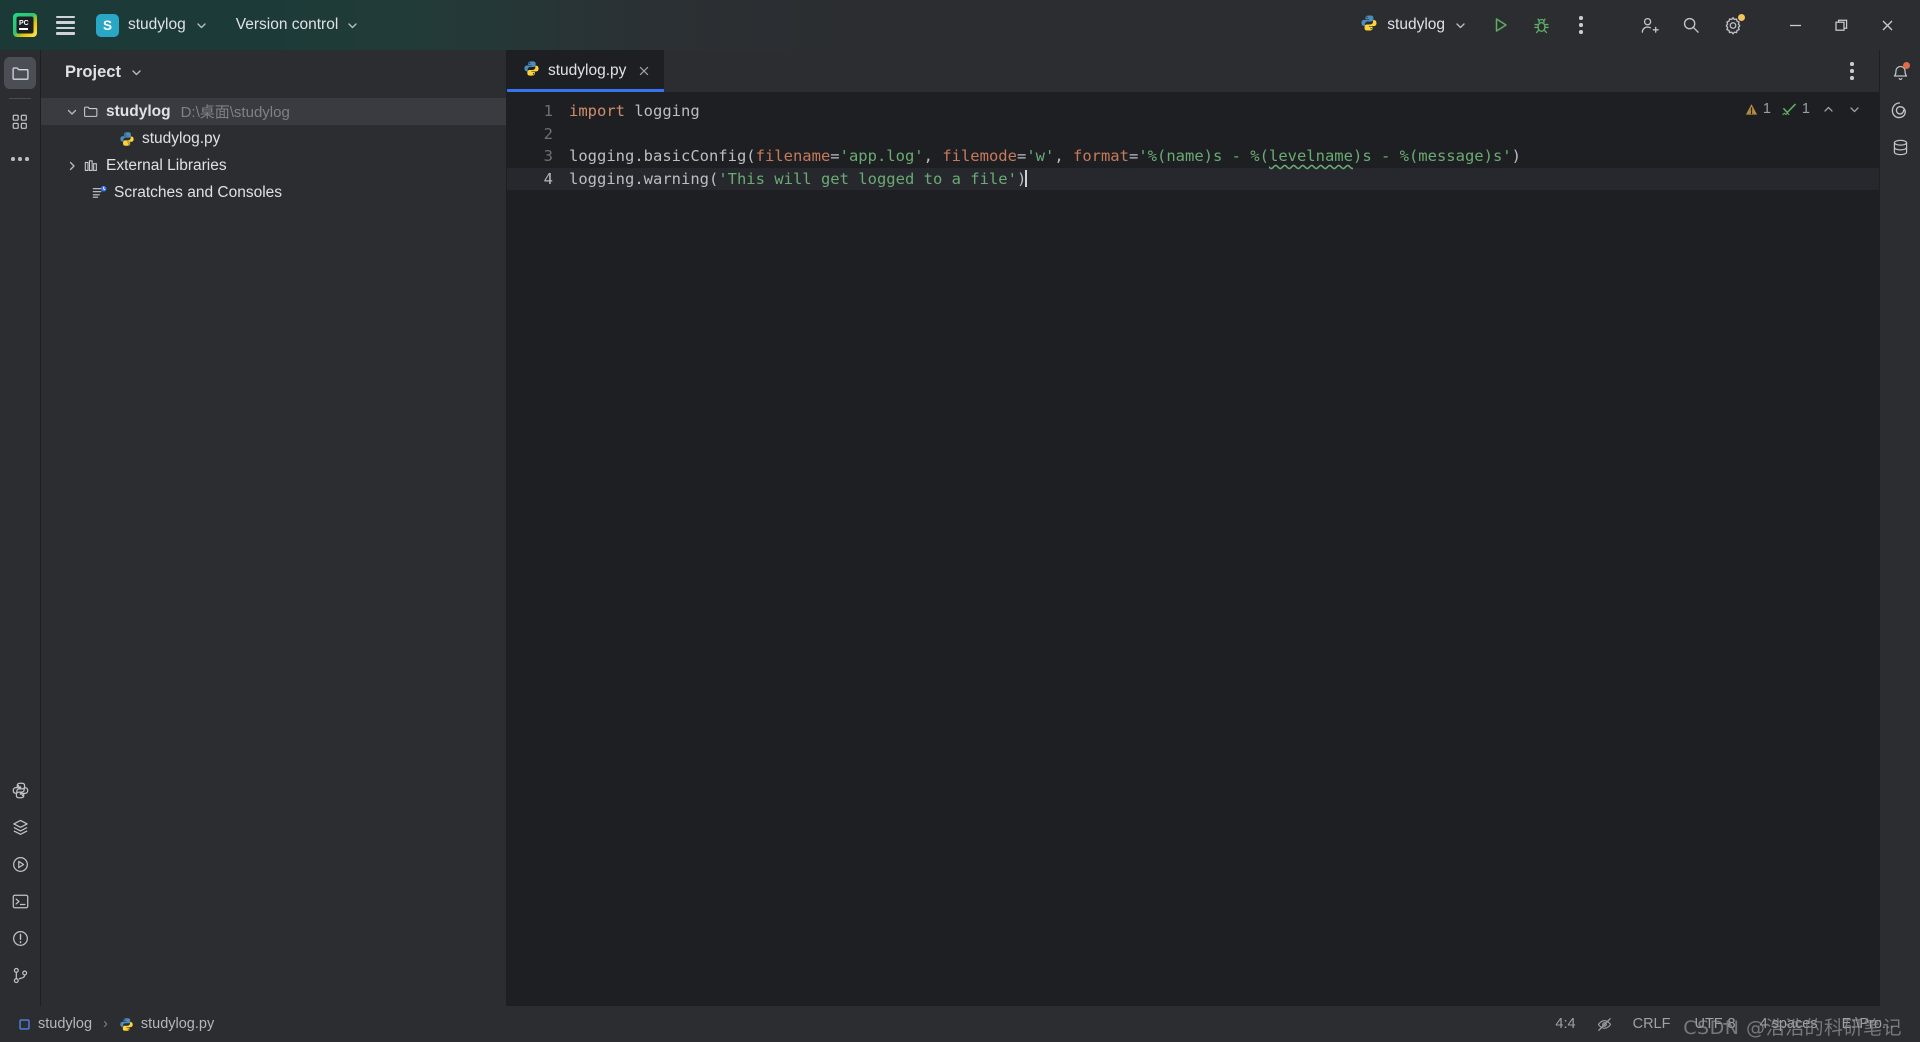 This screenshot has width=1920, height=1042. What do you see at coordinates (1604, 1024) in the screenshot?
I see `inspections-widget-button` at bounding box center [1604, 1024].